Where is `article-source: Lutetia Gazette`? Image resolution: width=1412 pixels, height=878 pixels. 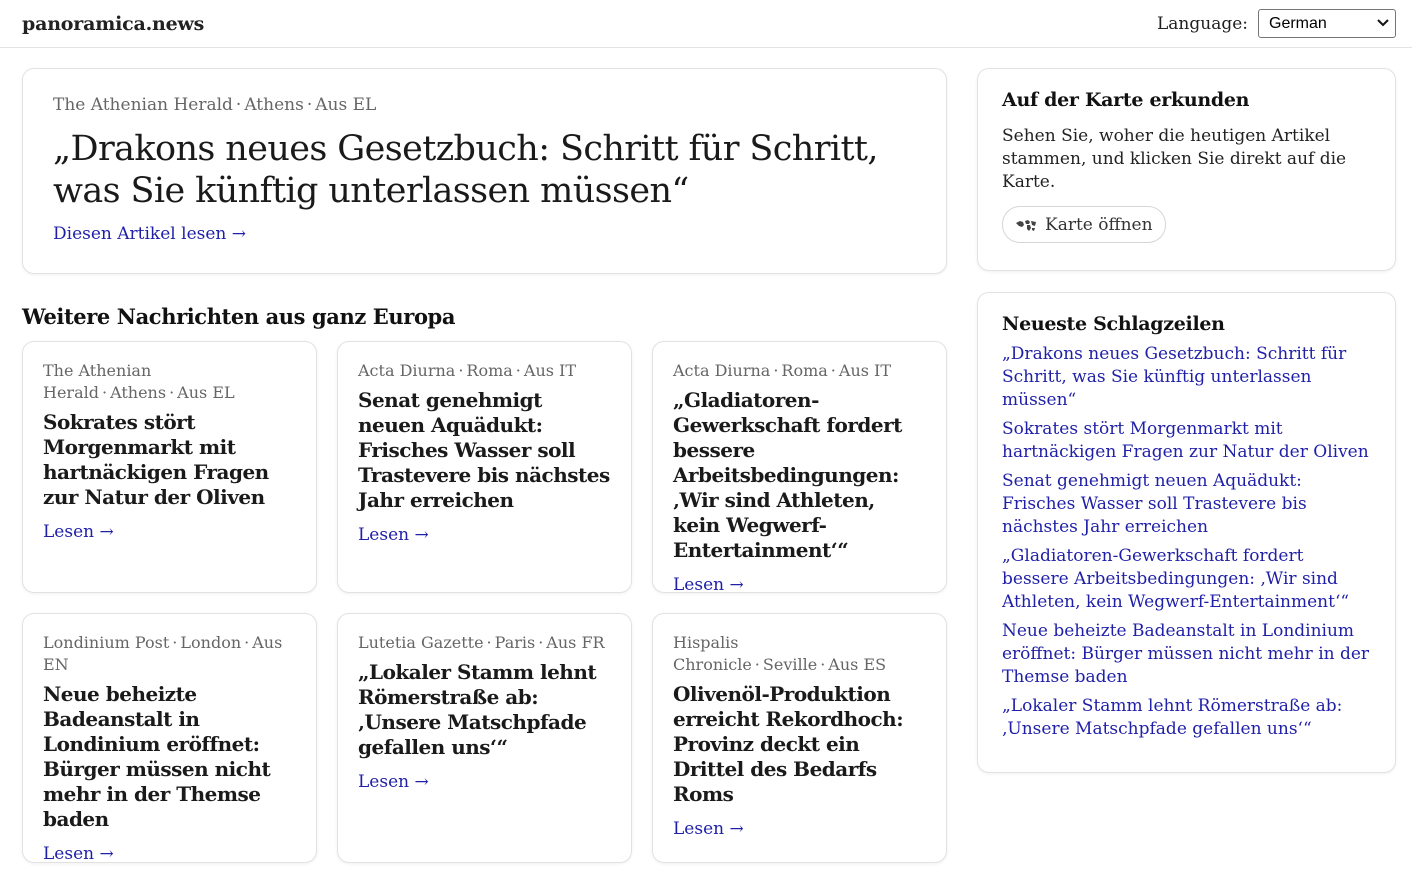 article-source: Lutetia Gazette is located at coordinates (421, 642).